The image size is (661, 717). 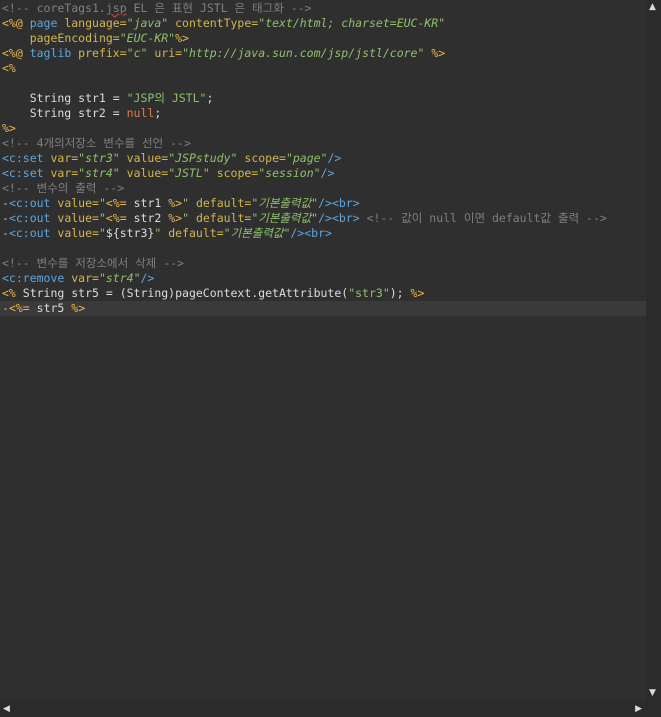 I want to click on code-token: prefix=, so click(x=102, y=53).